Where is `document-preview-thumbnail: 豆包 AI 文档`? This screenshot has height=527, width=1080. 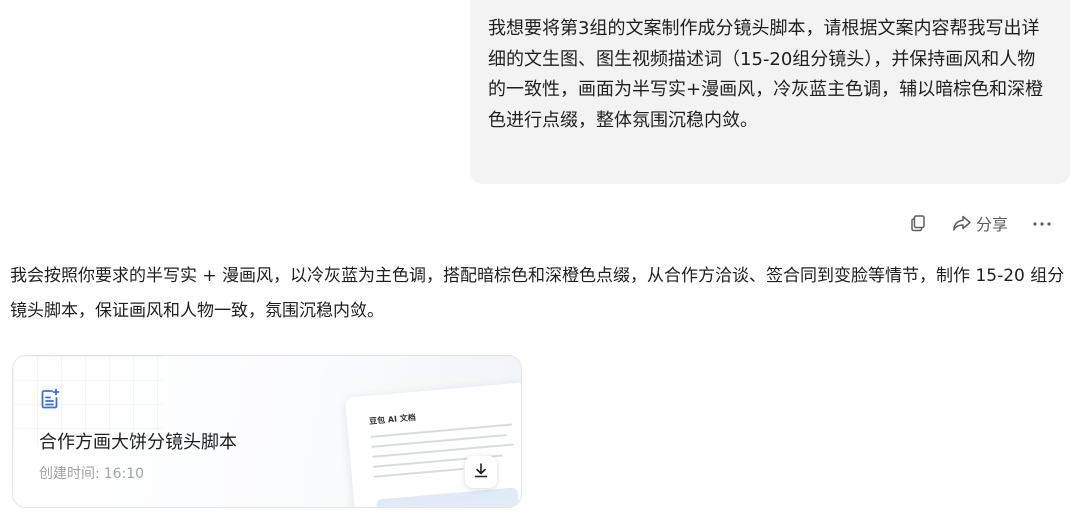 document-preview-thumbnail: 豆包 AI 文档 is located at coordinates (433, 444).